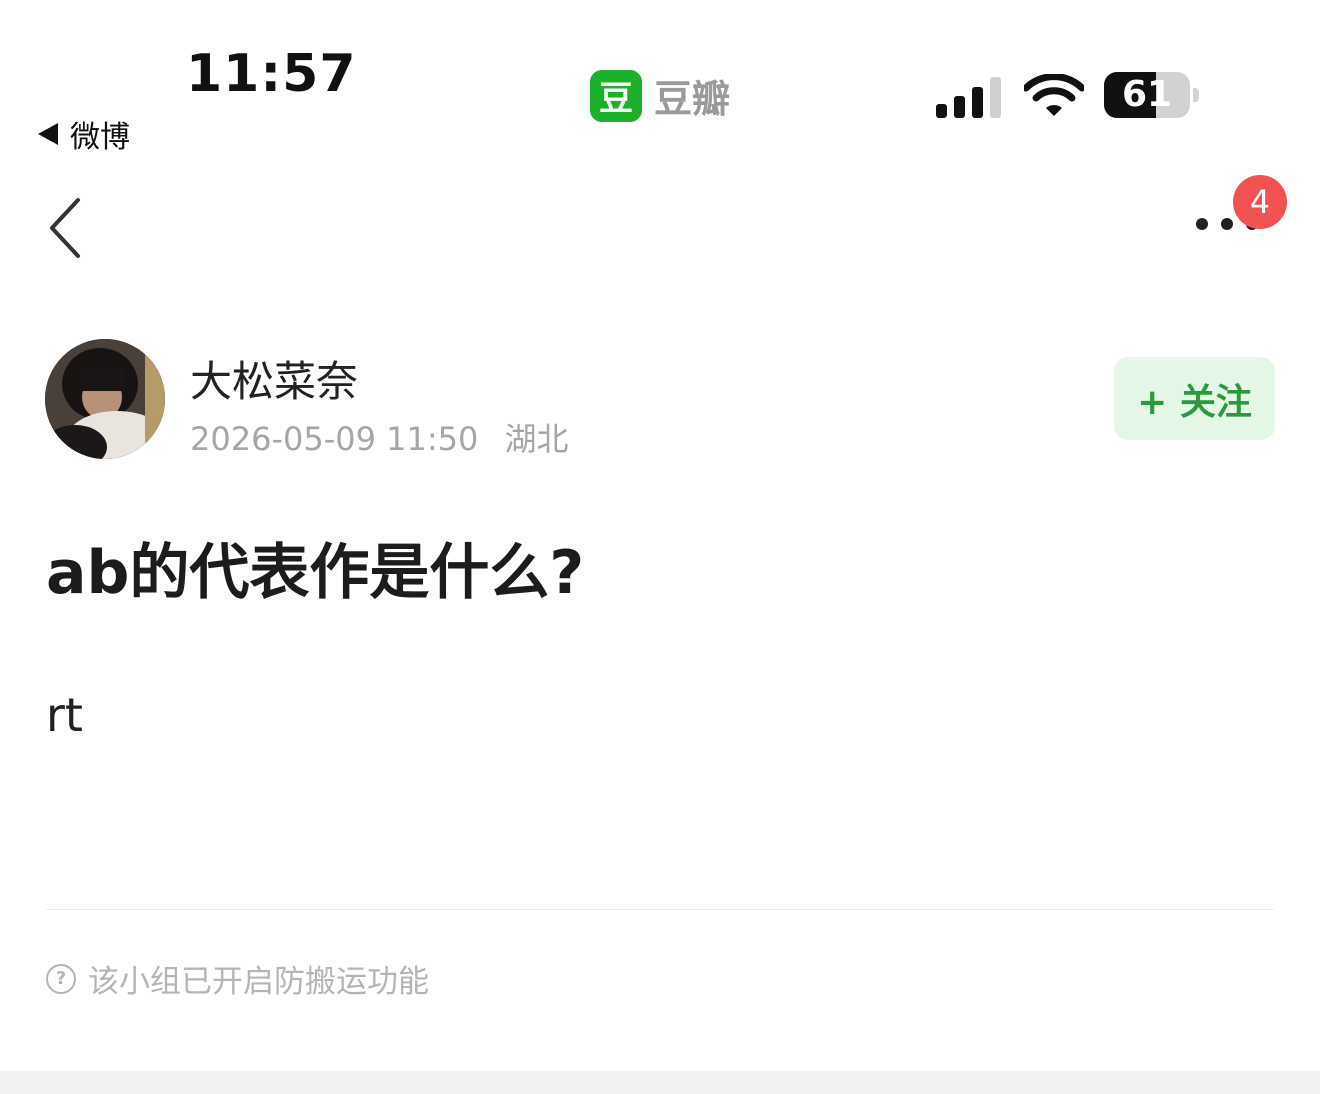 The width and height of the screenshot is (1320, 1094). I want to click on post-location: 湖北, so click(536, 439).